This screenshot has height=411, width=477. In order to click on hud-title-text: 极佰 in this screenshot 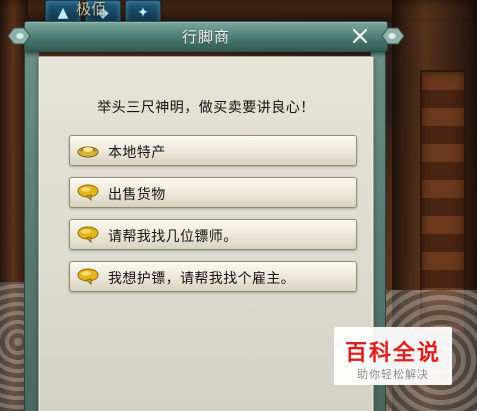, I will do `click(91, 9)`.